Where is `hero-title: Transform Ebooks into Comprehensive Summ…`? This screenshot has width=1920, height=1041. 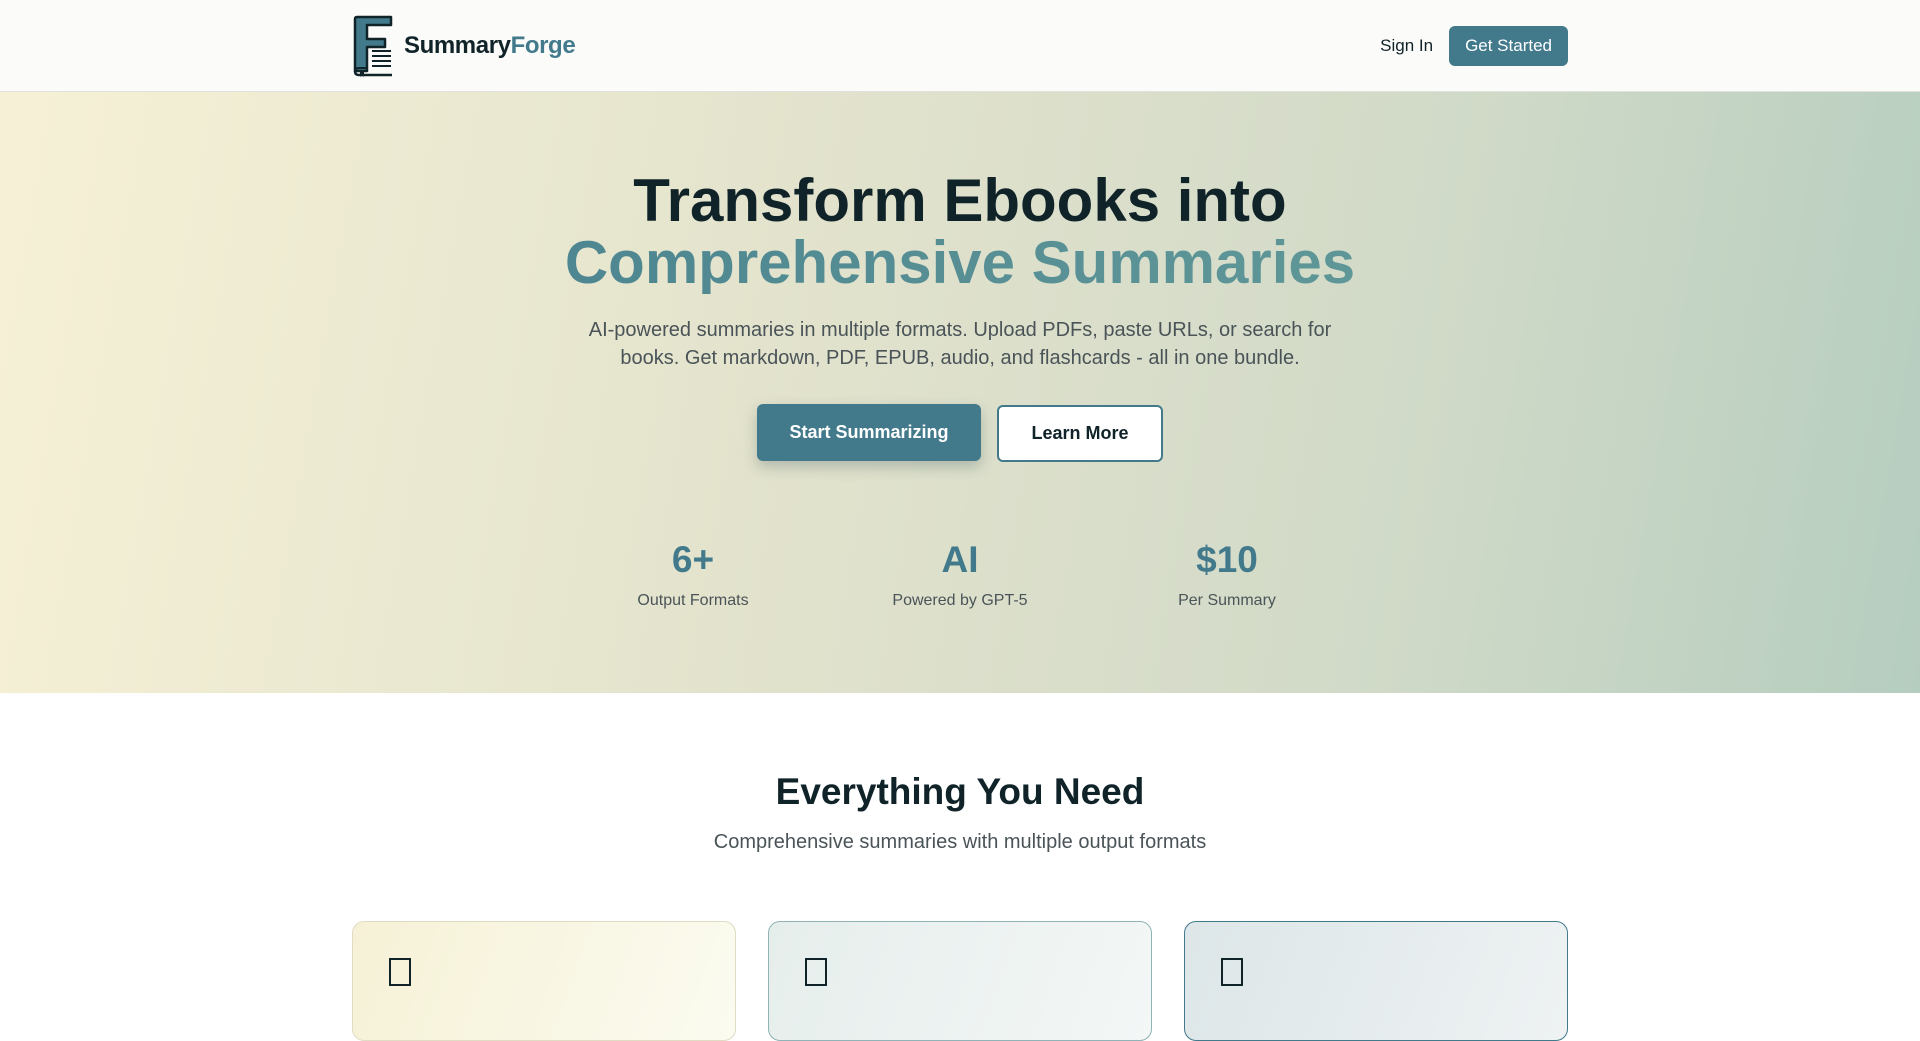
hero-title: Transform Ebooks into Comprehensive Summ… is located at coordinates (960, 232).